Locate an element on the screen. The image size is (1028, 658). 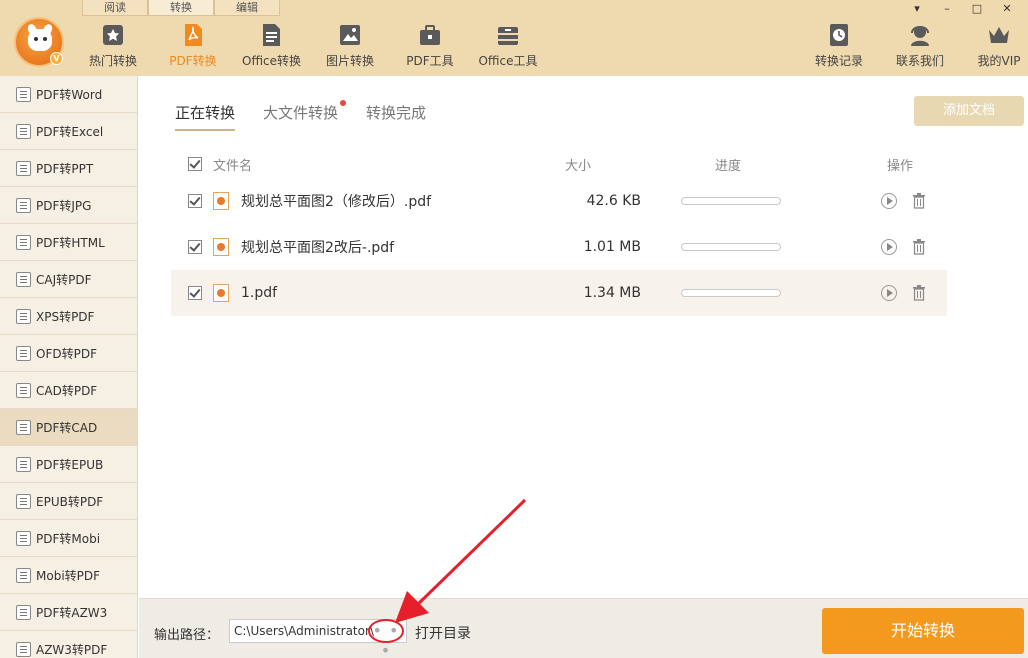
sidebar-item-xps-to-pdf: XPS转PDF is located at coordinates (68, 316).